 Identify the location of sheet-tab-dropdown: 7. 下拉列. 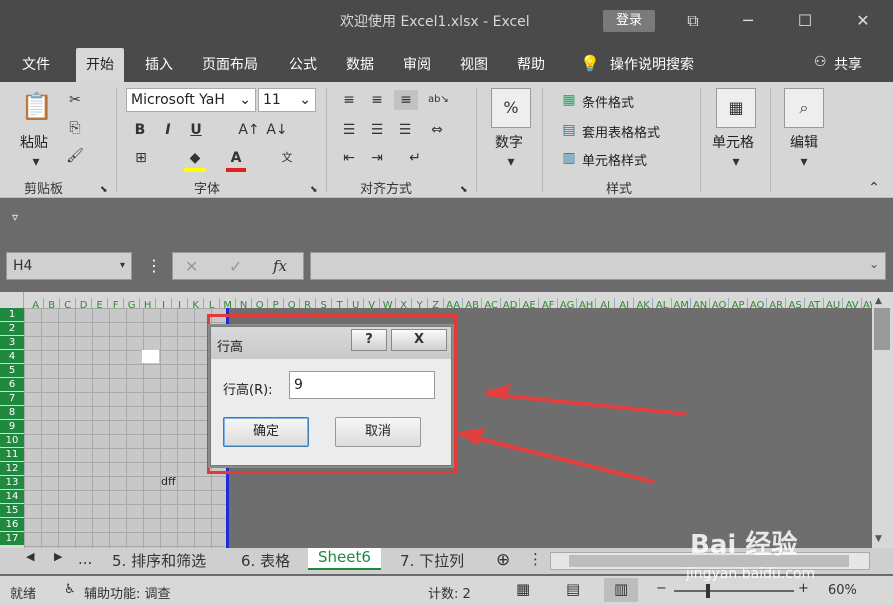
(432, 560).